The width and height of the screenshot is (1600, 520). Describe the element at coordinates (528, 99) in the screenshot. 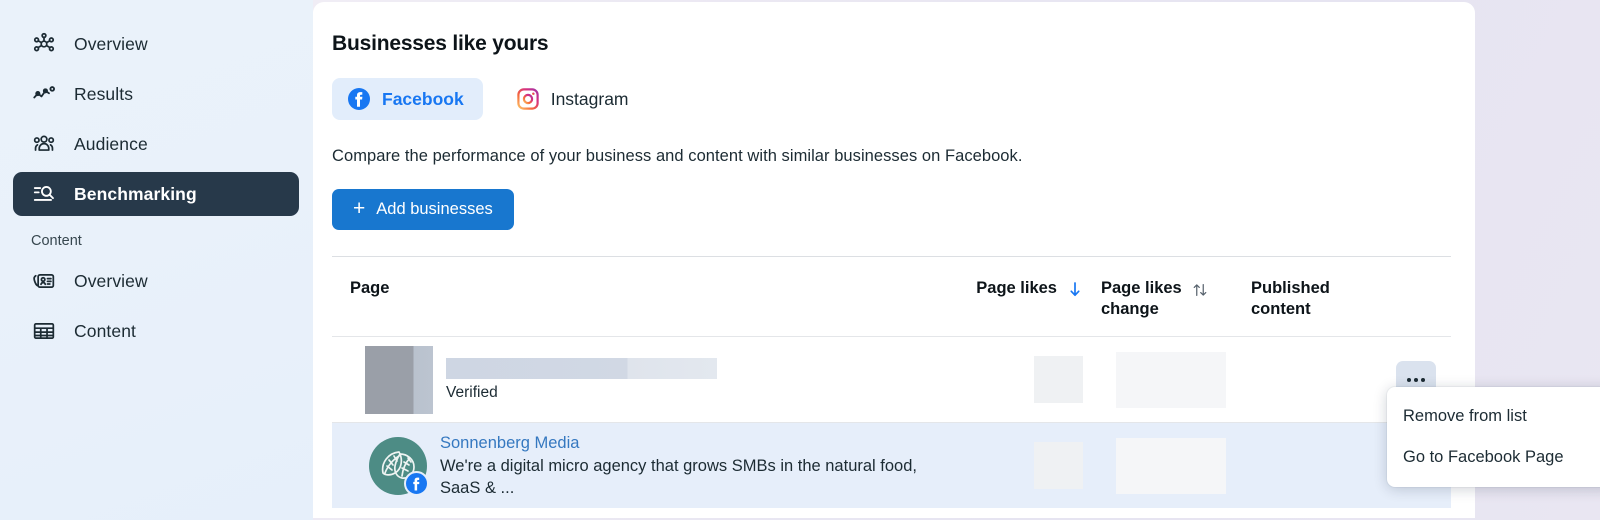

I see `instagram-icon` at that location.